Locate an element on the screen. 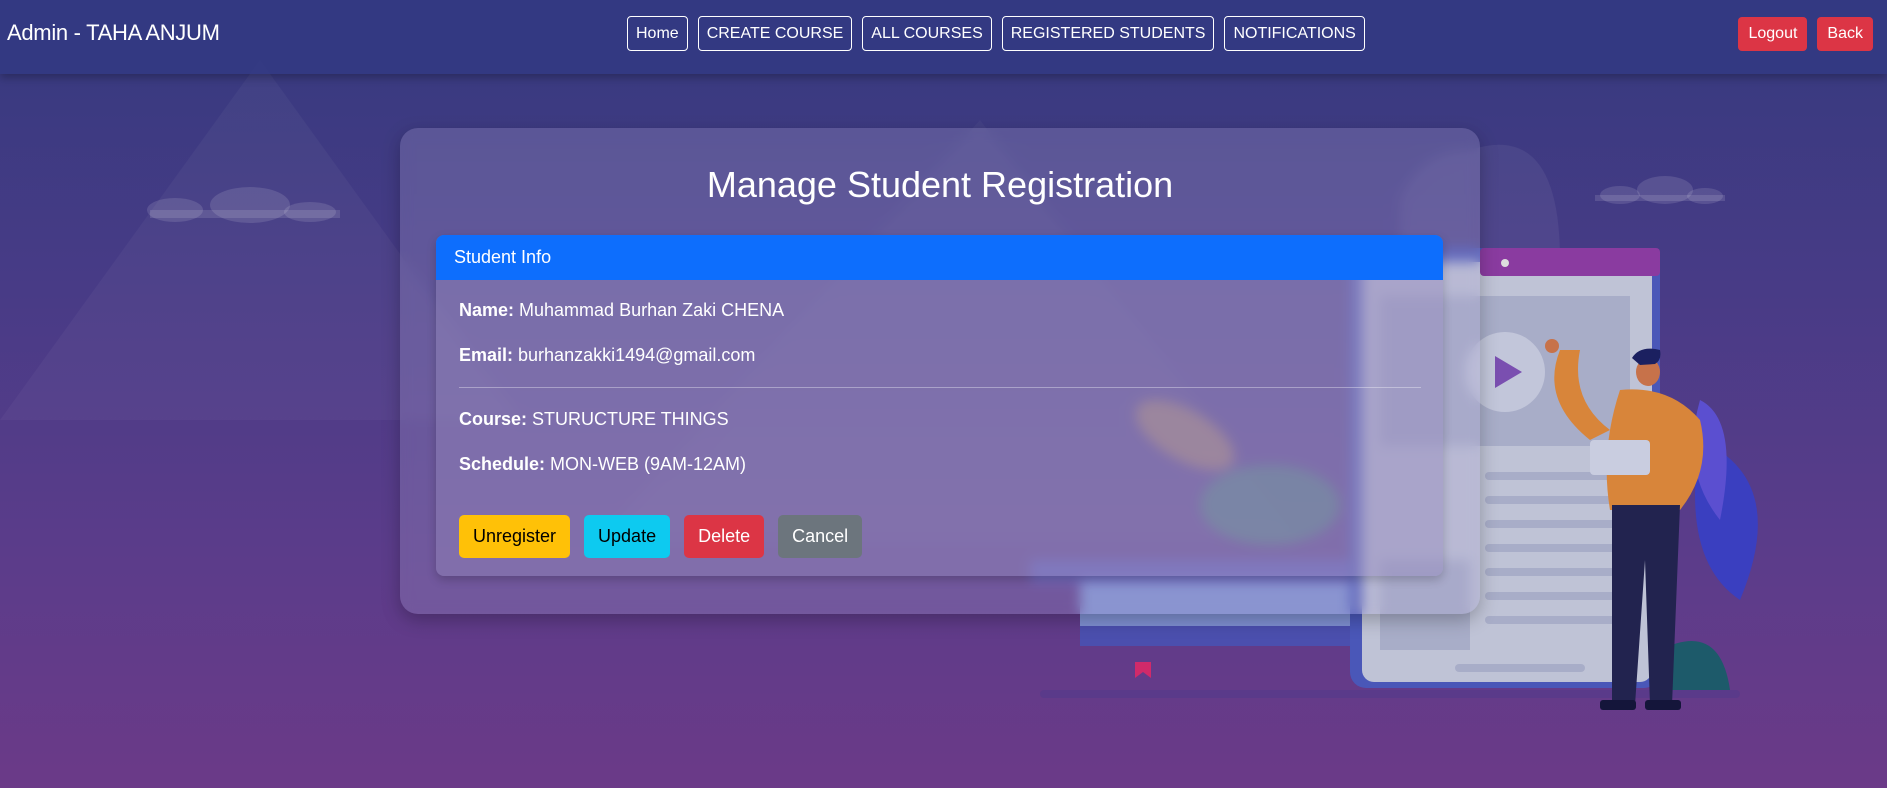 The height and width of the screenshot is (788, 1887). nav-all-courses-button: ALL COURSES is located at coordinates (927, 33).